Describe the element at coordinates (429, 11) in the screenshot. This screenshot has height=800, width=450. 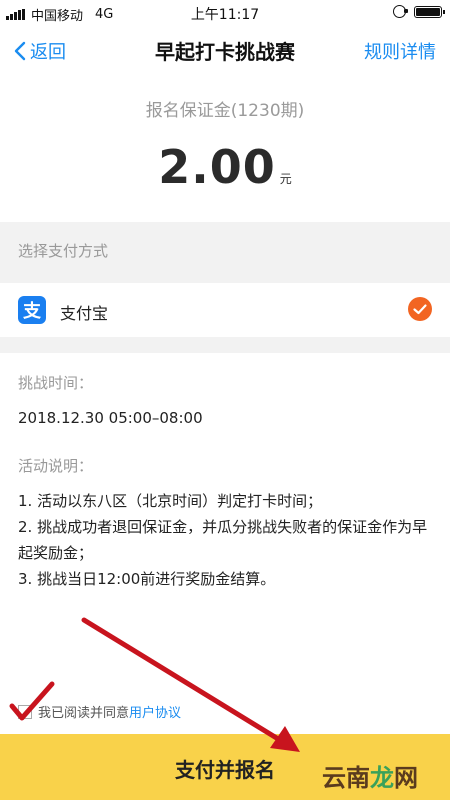
I see `battery-icon` at that location.